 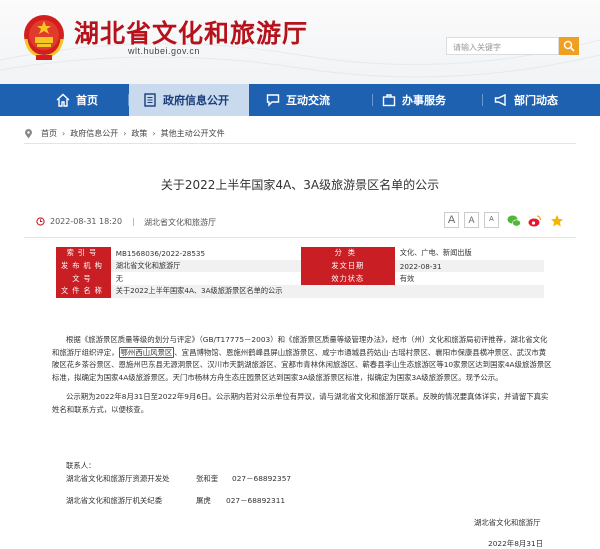 I want to click on search-input: 请输入关键字, so click(x=502, y=46).